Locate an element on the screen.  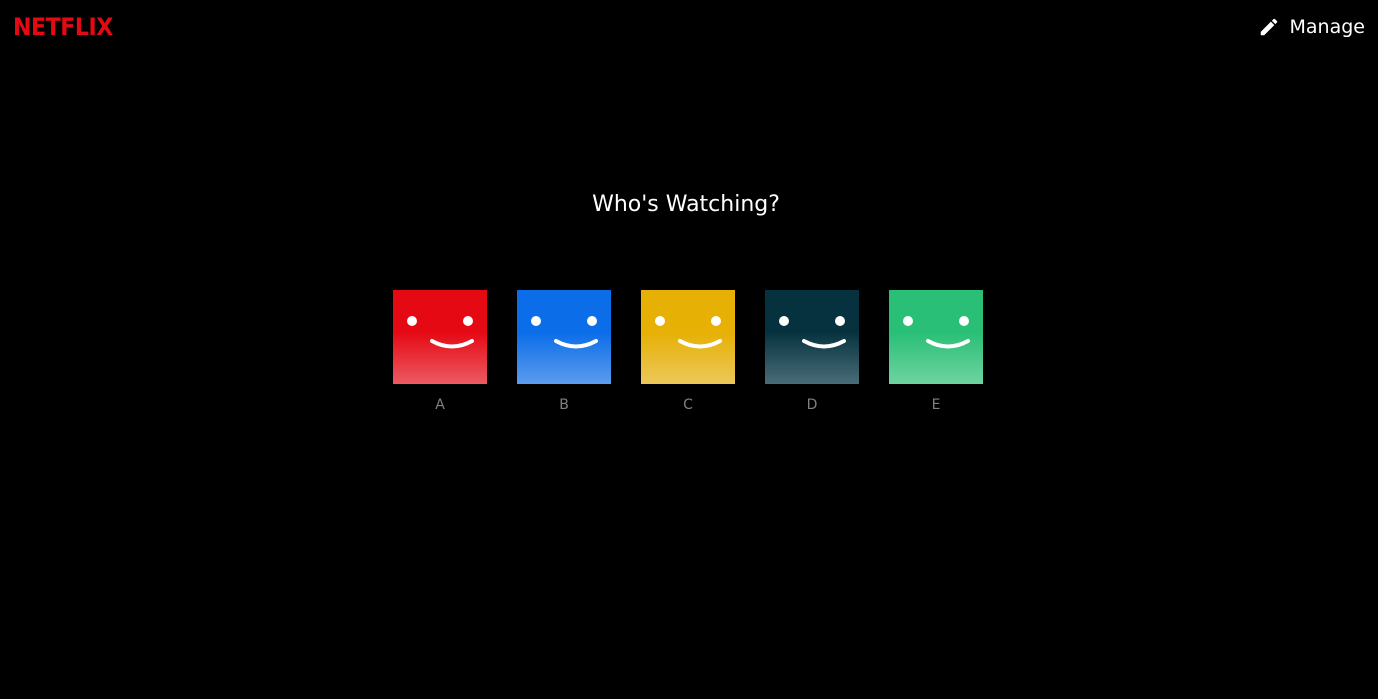
profile-e: E is located at coordinates (936, 352).